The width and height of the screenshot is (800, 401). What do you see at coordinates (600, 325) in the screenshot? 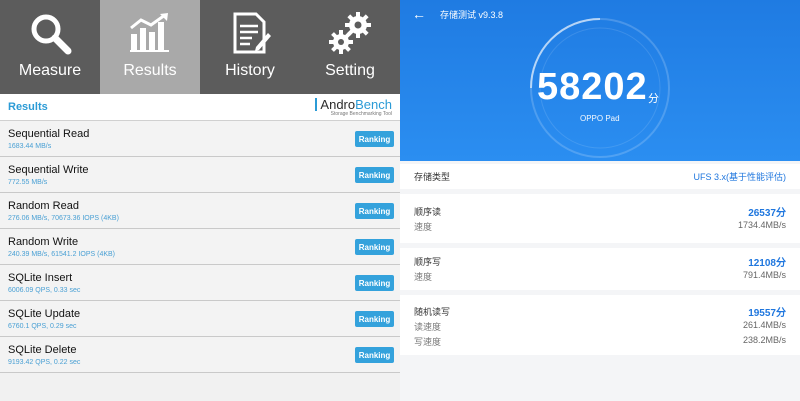
I see `random-rw-card: 随机读写 19557分 读速度 261.4MB/s 写速度 238.2MB/s` at bounding box center [600, 325].